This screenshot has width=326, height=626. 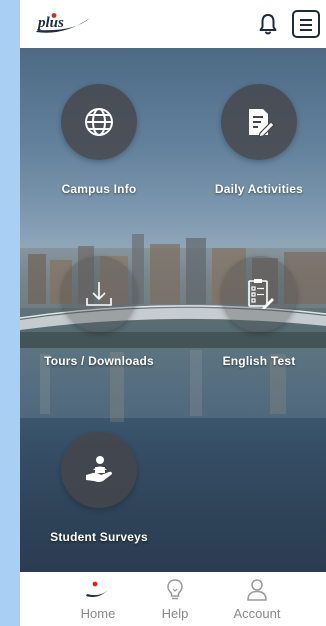 I want to click on bottom-nav: Home Help Account, so click(x=173, y=599).